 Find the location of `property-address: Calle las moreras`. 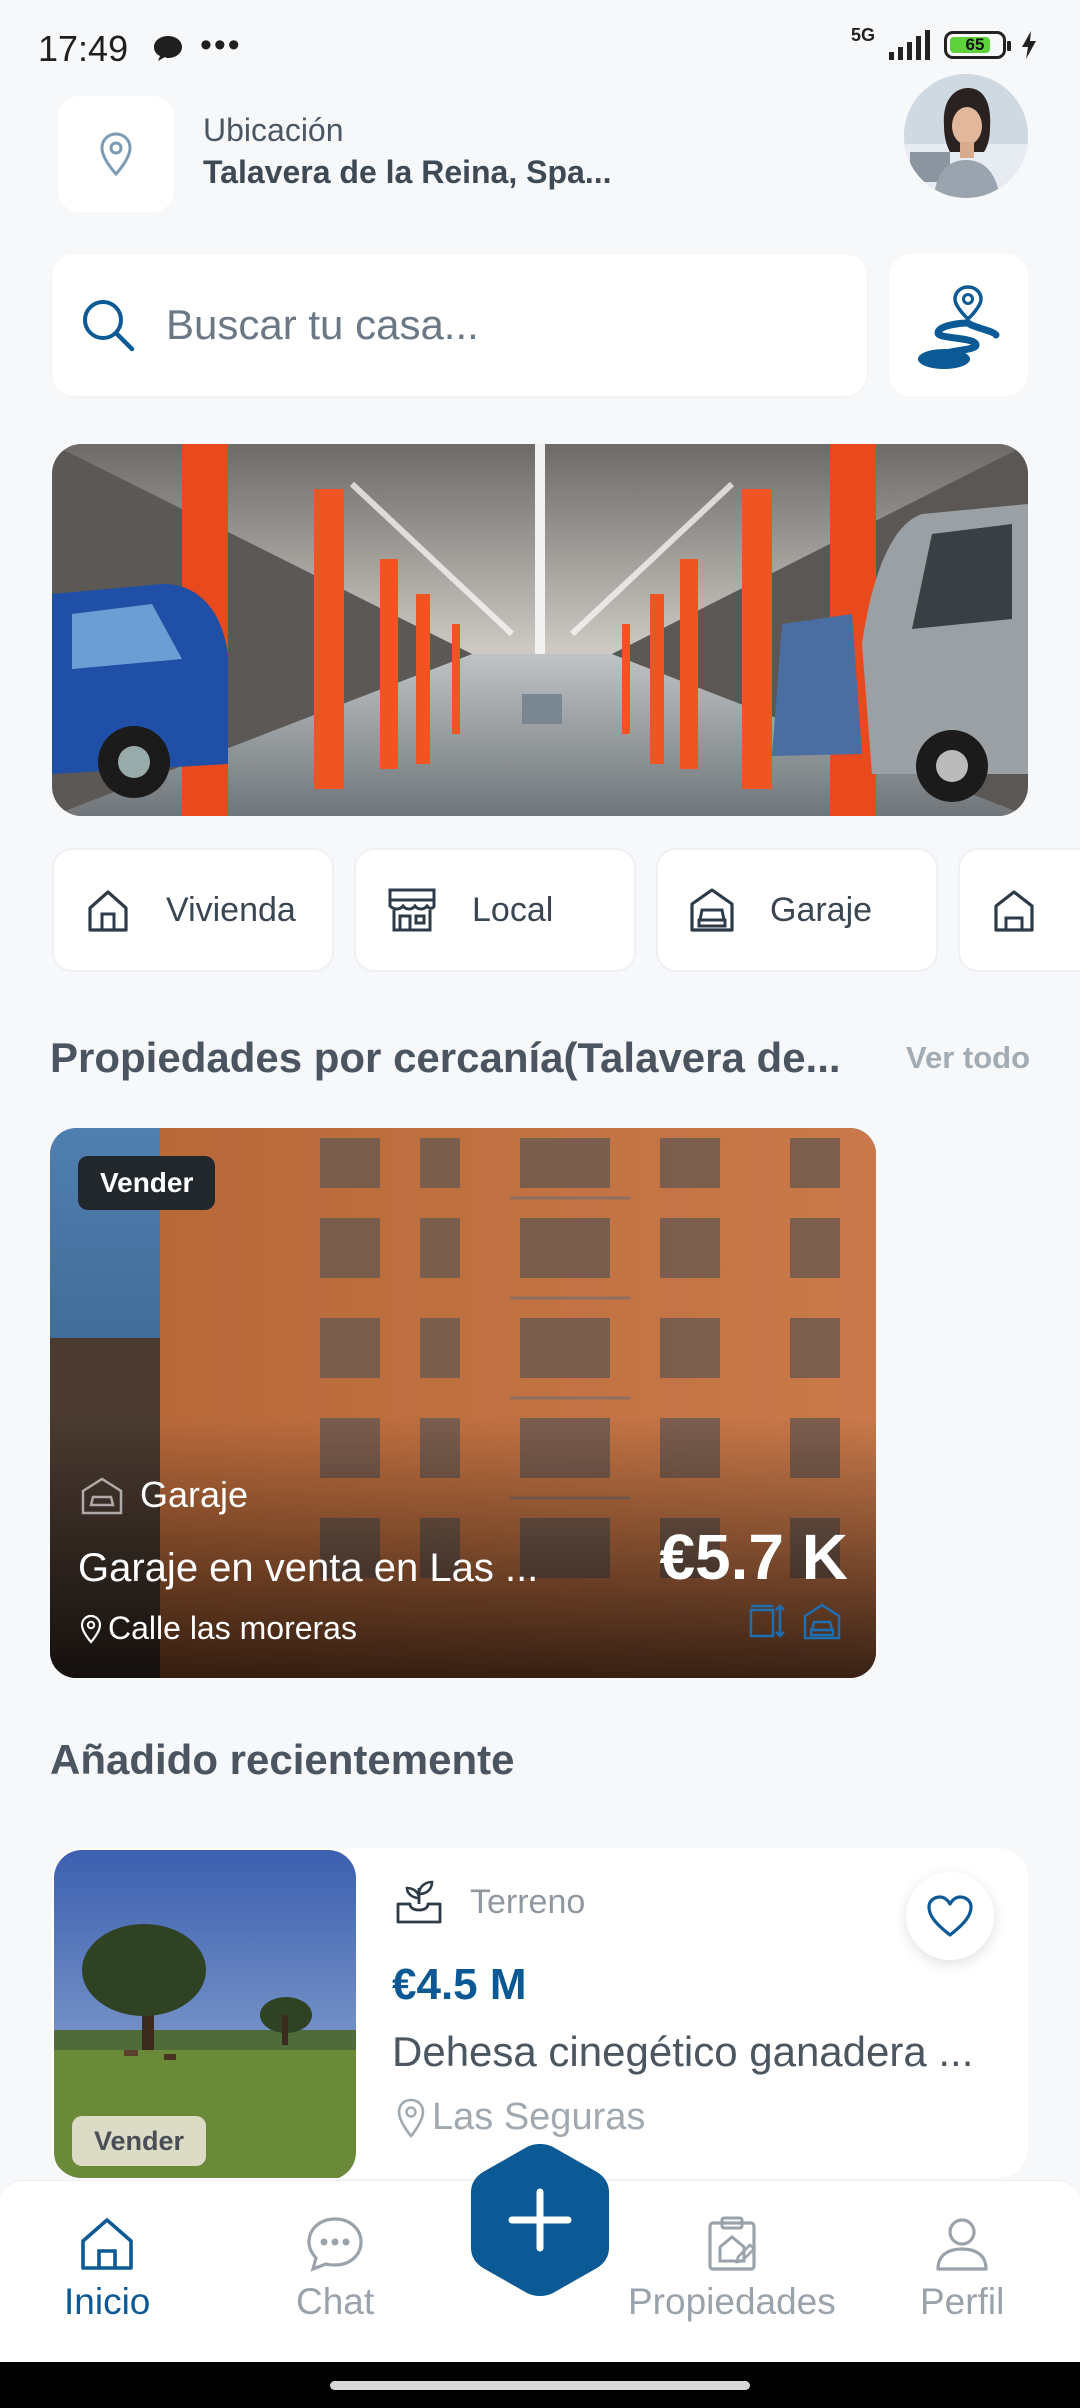

property-address: Calle las moreras is located at coordinates (218, 1628).